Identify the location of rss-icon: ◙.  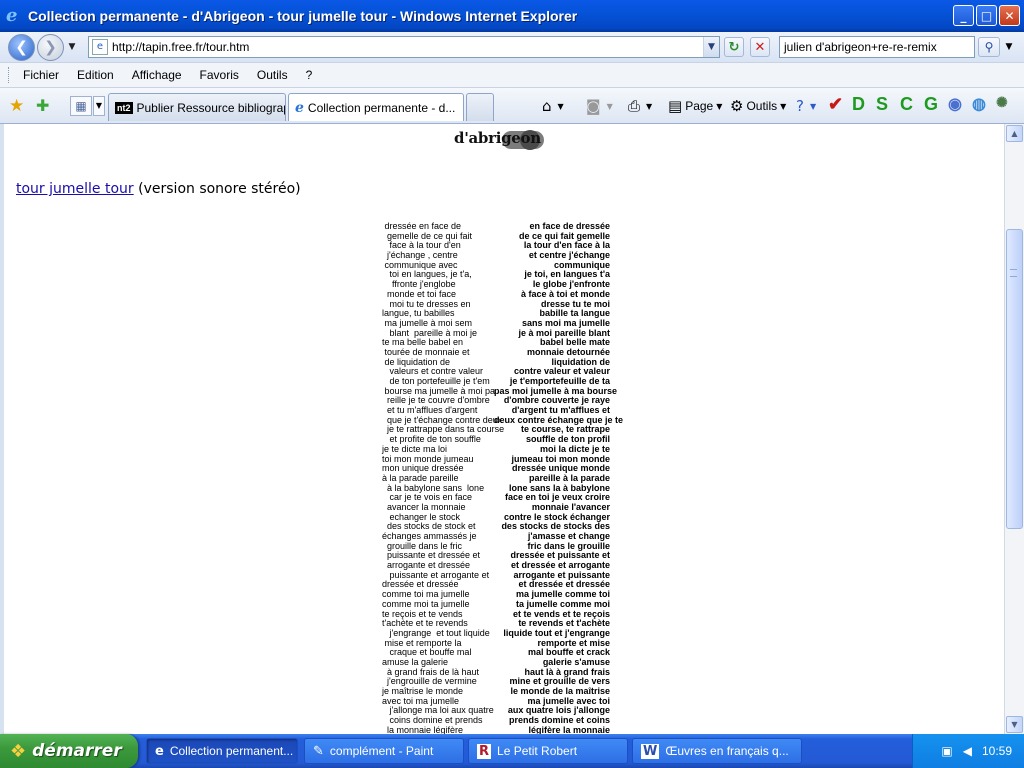
(593, 106).